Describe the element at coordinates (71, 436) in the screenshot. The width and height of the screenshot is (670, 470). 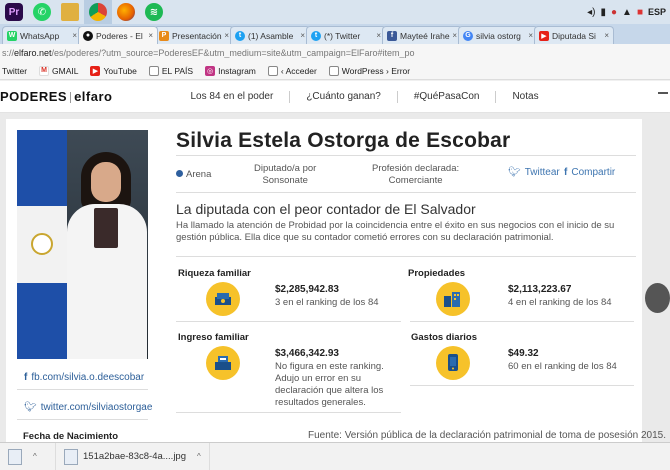
I see `birth-date-heading: Fecha de Nacimiento` at that location.